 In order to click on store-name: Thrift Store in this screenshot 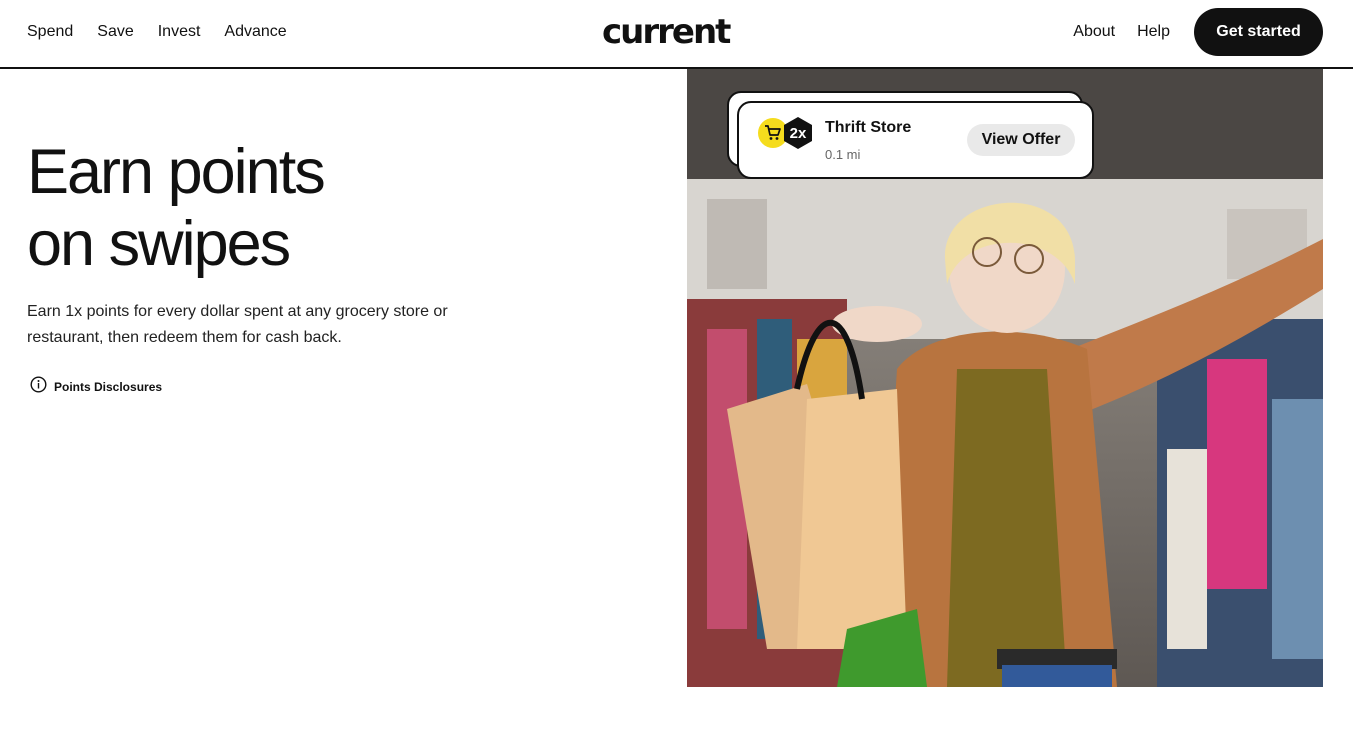, I will do `click(868, 127)`.